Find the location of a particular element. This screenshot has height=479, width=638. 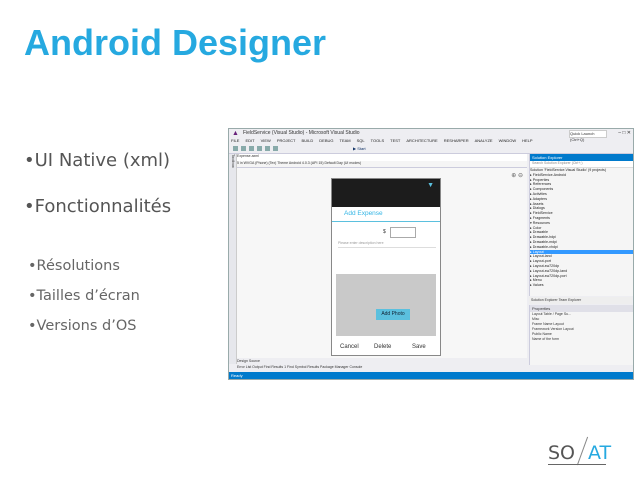

menu-item: PROJECT is located at coordinates (286, 140).